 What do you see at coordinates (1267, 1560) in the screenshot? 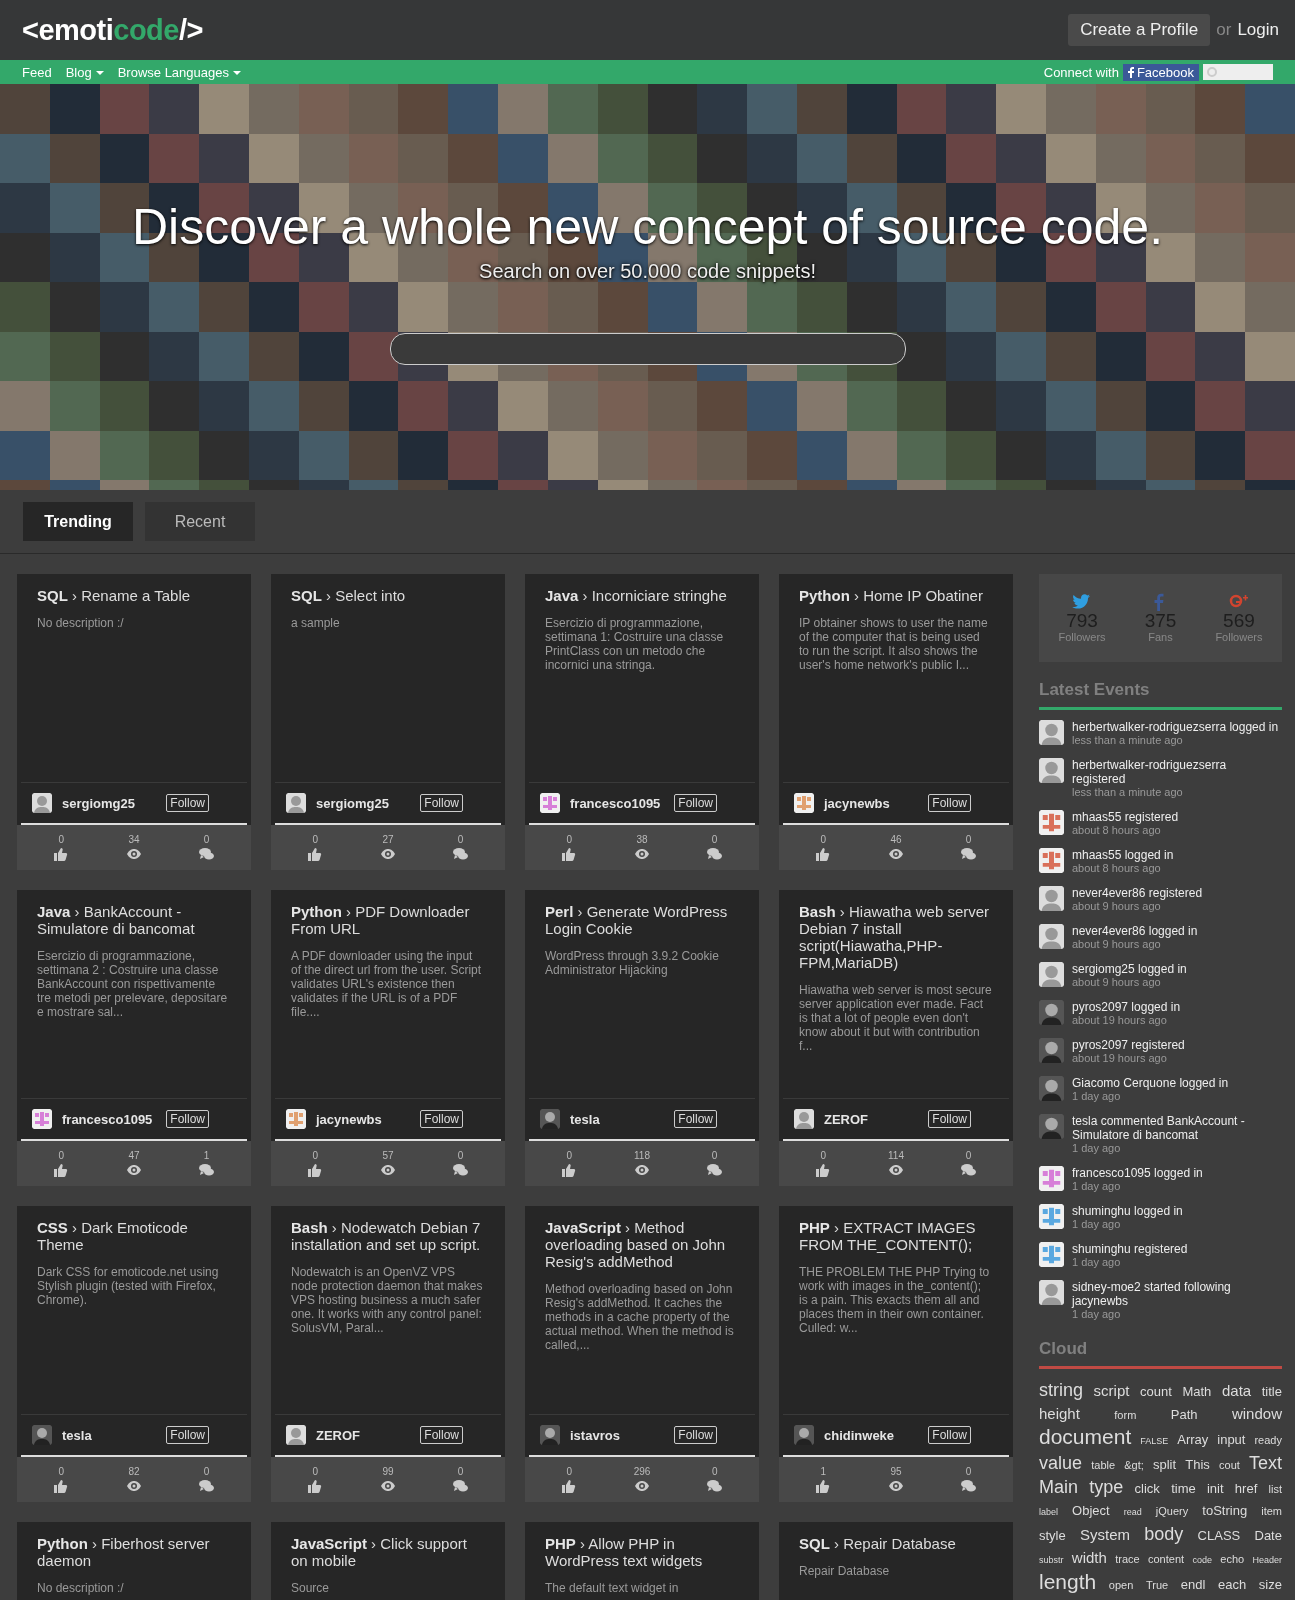
I see `tag-link: Header` at bounding box center [1267, 1560].